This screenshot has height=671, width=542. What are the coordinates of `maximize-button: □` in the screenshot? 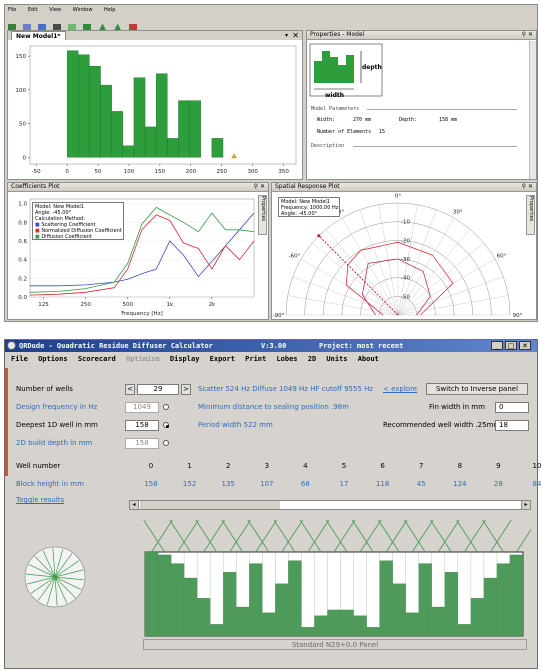 It's located at (511, 345).